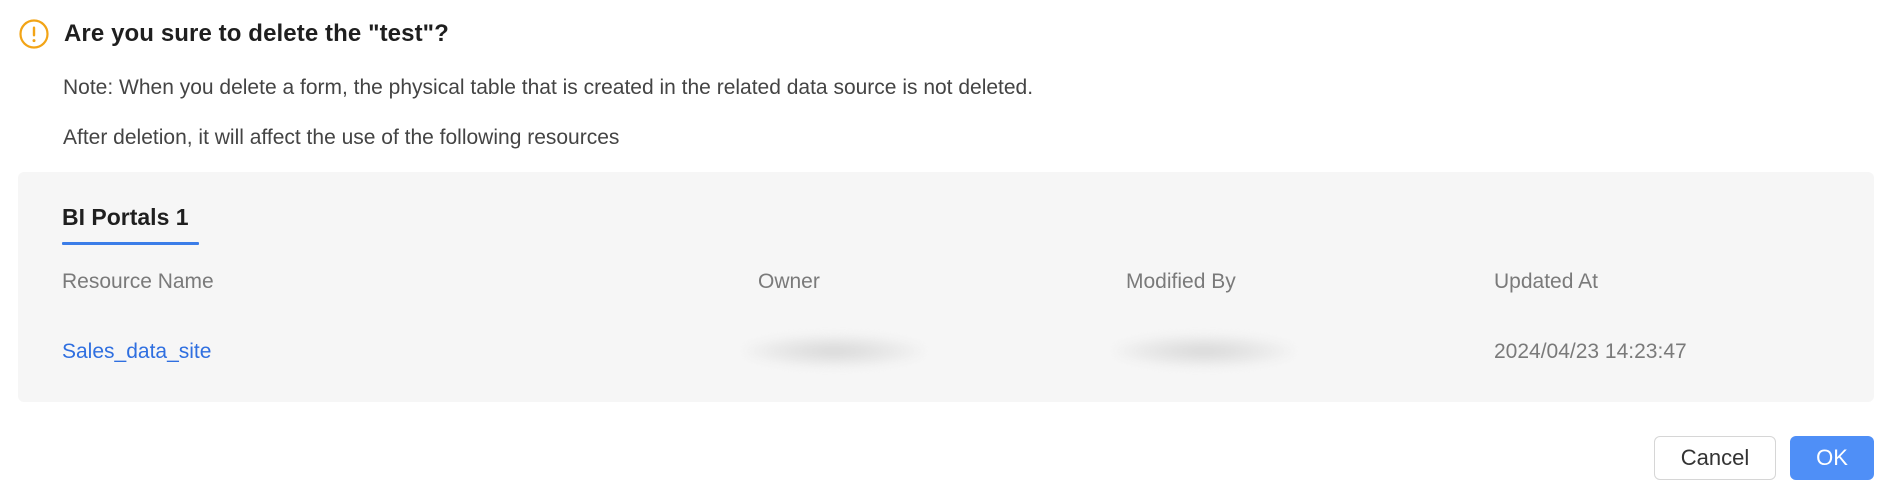 The height and width of the screenshot is (498, 1896). I want to click on active-tab-indicator, so click(130, 243).